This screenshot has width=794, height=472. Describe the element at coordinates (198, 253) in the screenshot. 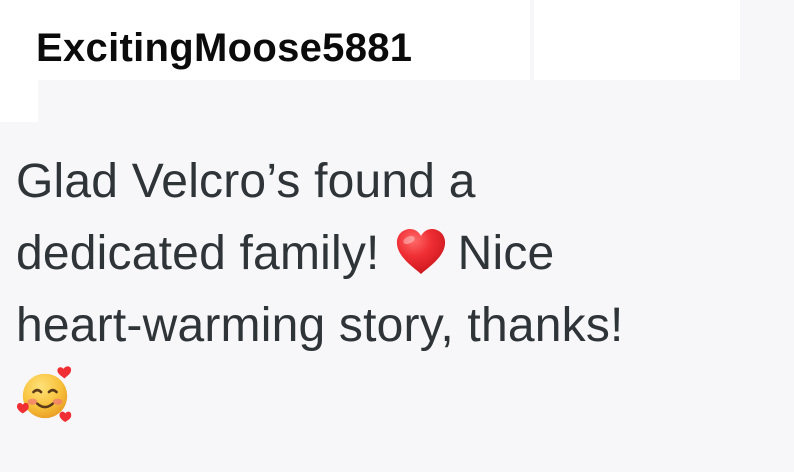

I see `comment-line-2-start: dedicated family!` at that location.